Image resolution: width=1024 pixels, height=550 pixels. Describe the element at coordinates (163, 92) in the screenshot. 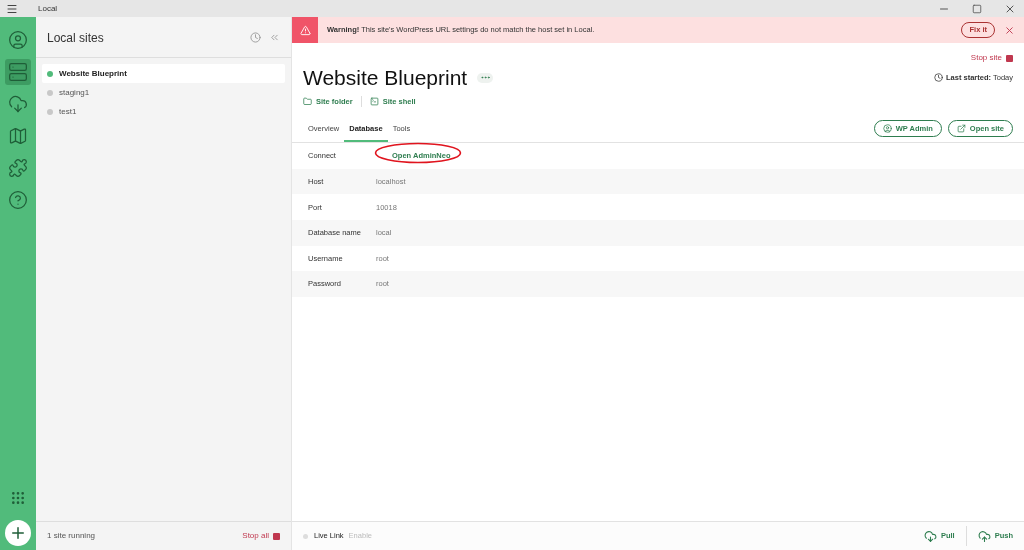

I see `site-item: staging1` at that location.